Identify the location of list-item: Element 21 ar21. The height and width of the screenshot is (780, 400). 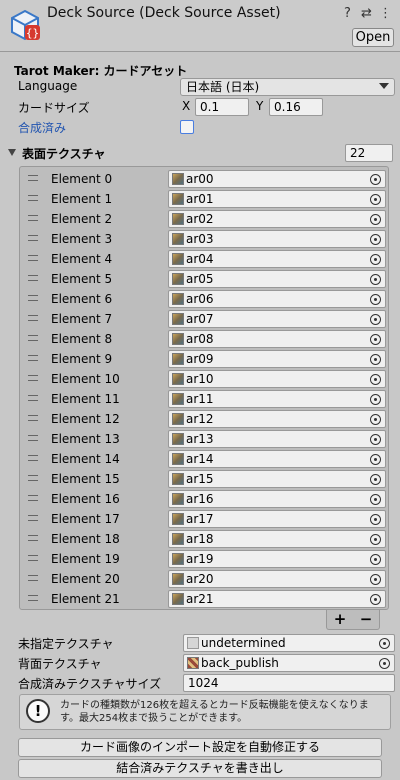
(204, 599).